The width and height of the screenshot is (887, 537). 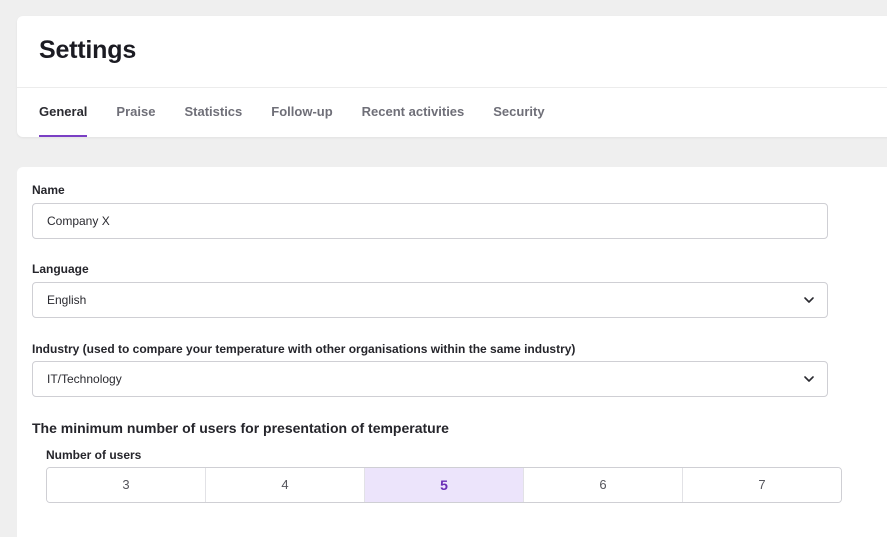 What do you see at coordinates (518, 112) in the screenshot?
I see `tab-security: Security` at bounding box center [518, 112].